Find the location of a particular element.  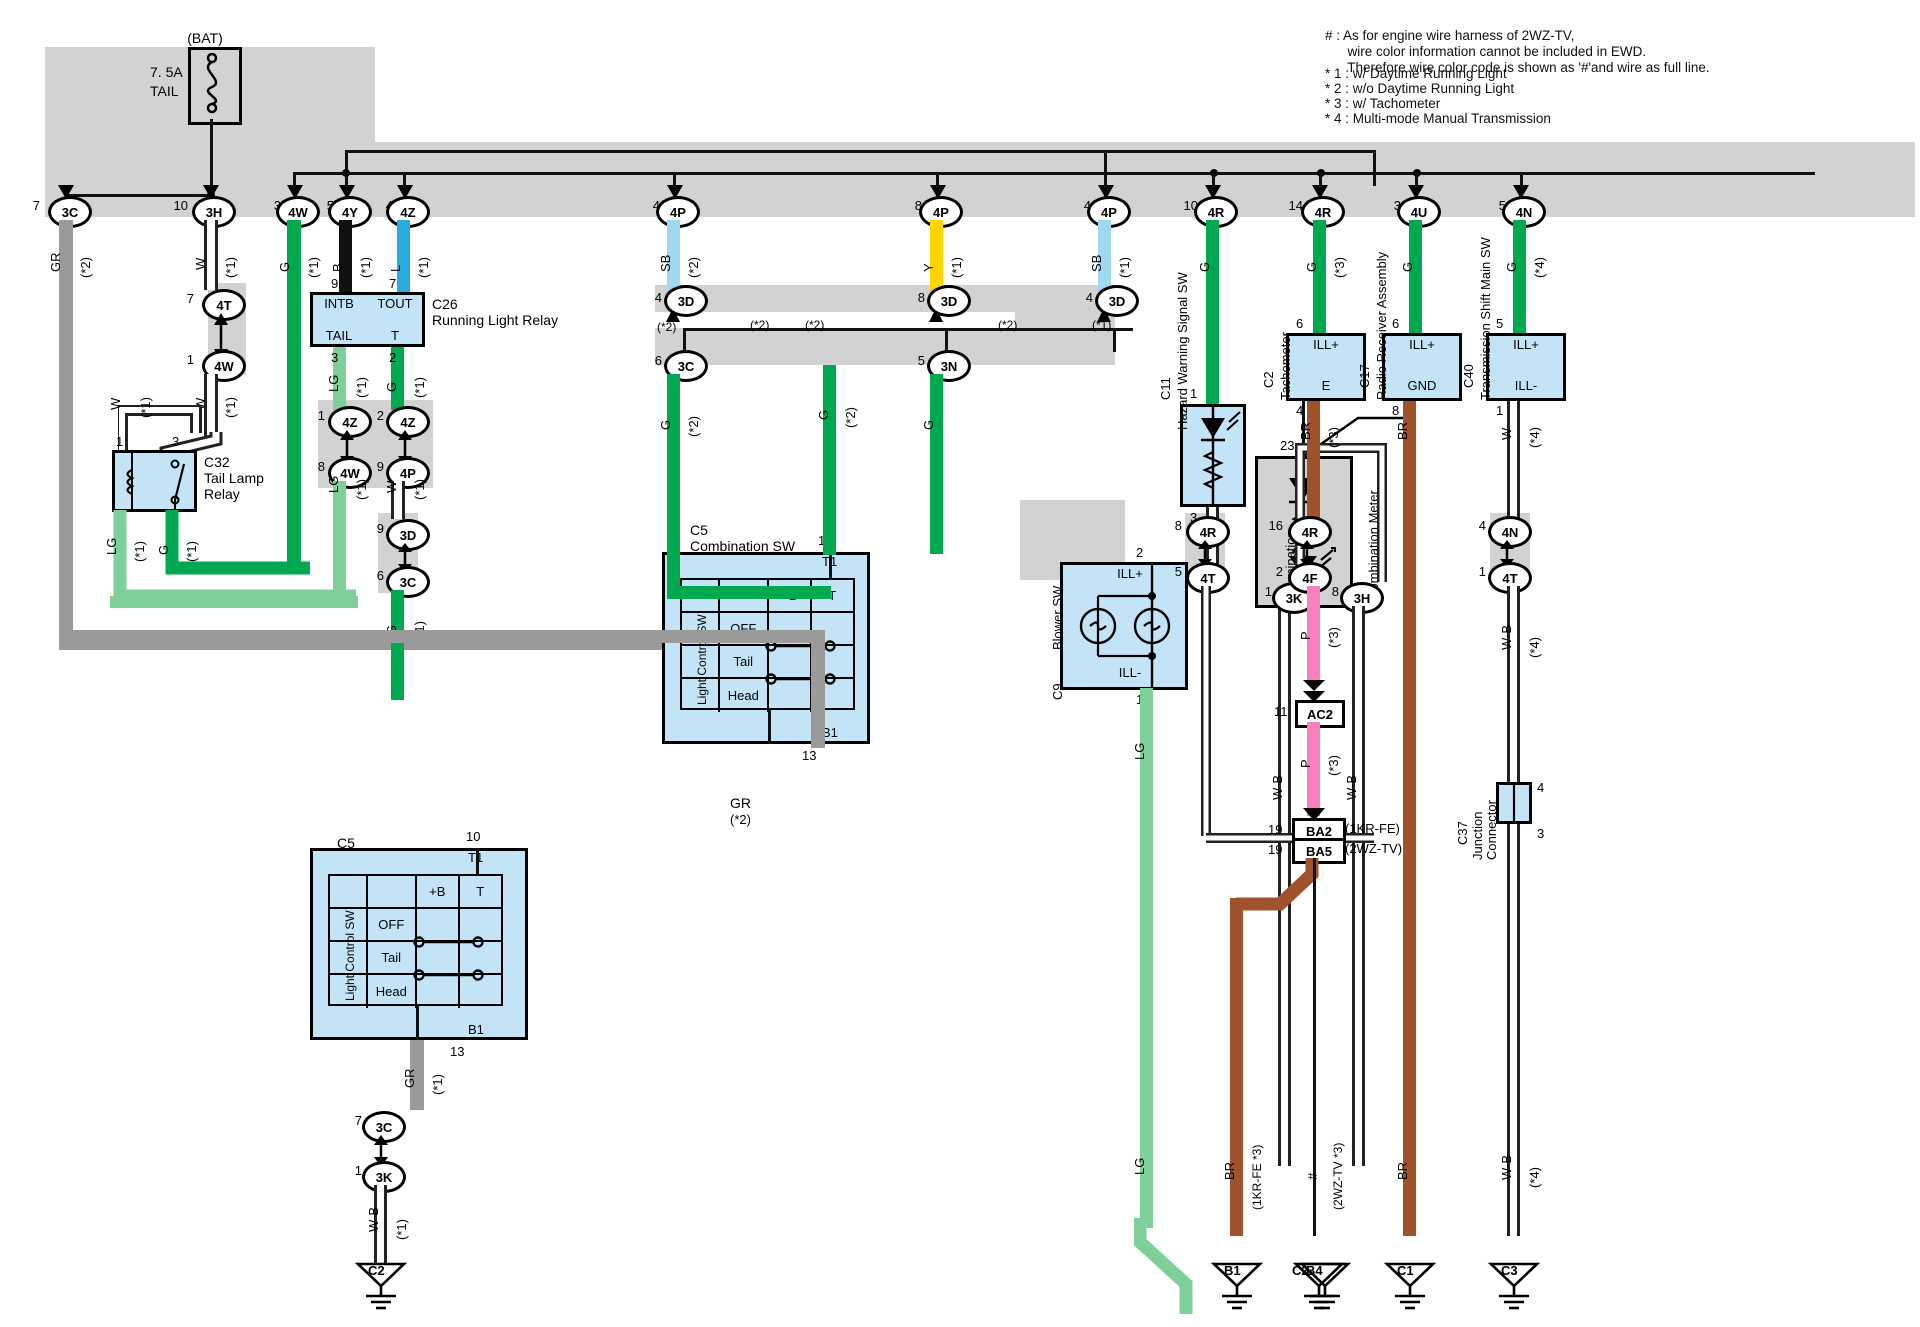

trans-sw-code: C40 is located at coordinates (1468, 376).